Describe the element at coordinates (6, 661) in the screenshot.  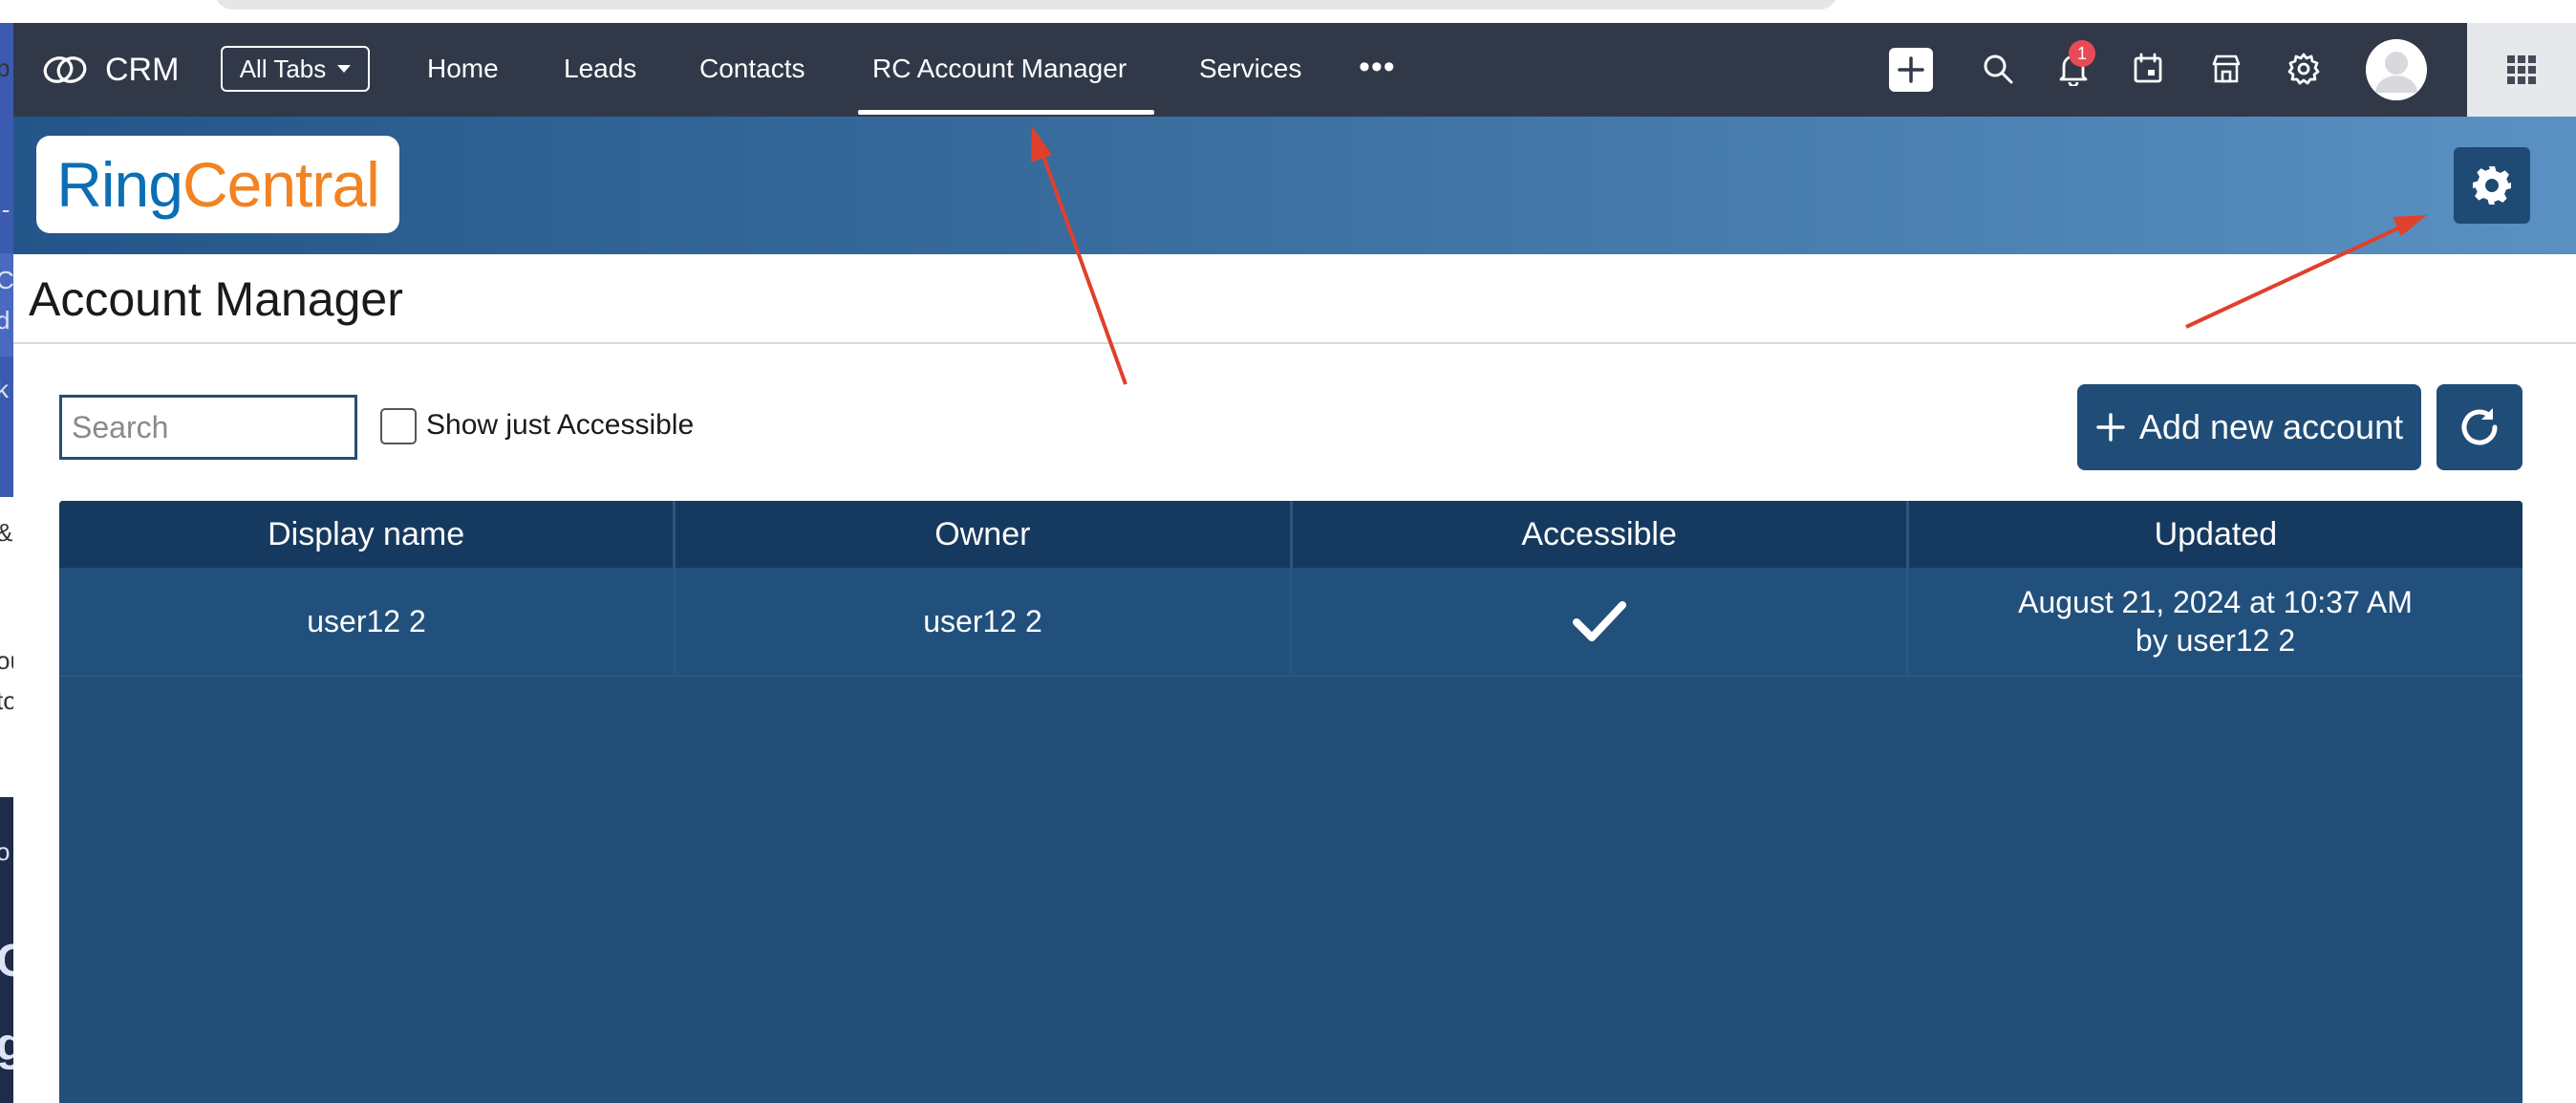
I see `background-text-fragment: ou` at that location.